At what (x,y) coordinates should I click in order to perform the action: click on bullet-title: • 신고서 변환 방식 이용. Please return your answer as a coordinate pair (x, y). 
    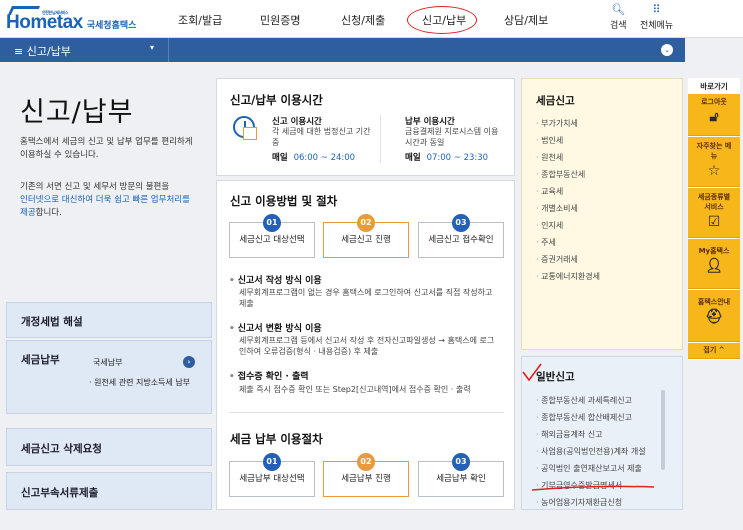
    Looking at the image, I should click on (275, 329).